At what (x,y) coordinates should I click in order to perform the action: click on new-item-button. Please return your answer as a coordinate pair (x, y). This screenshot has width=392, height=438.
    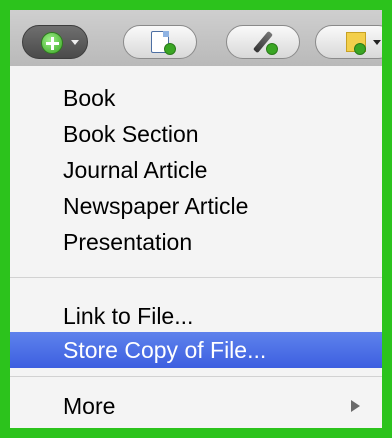
    Looking at the image, I should click on (55, 42).